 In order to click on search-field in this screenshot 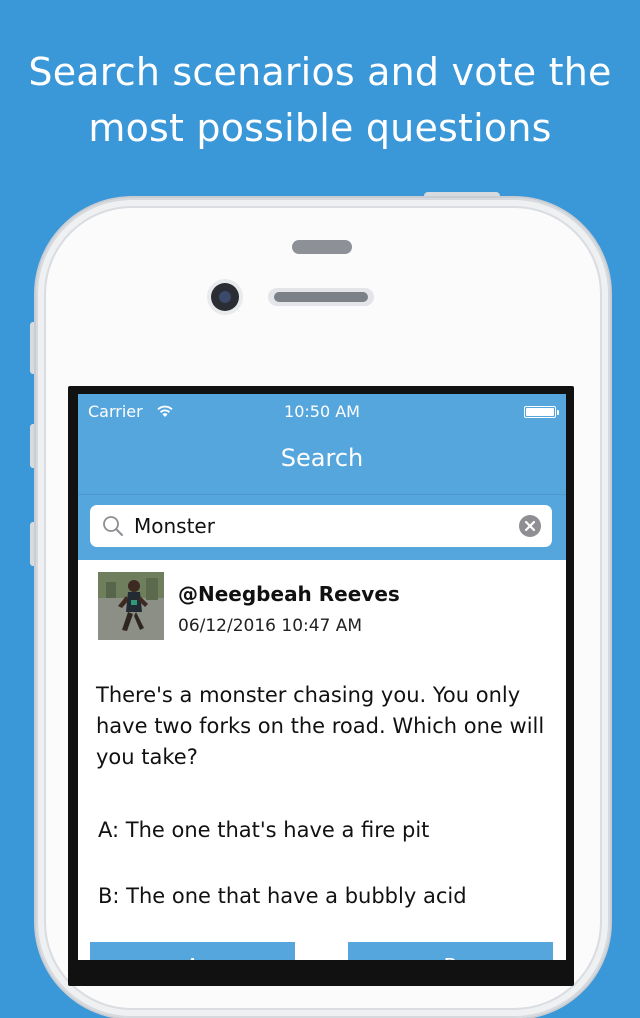, I will do `click(321, 526)`.